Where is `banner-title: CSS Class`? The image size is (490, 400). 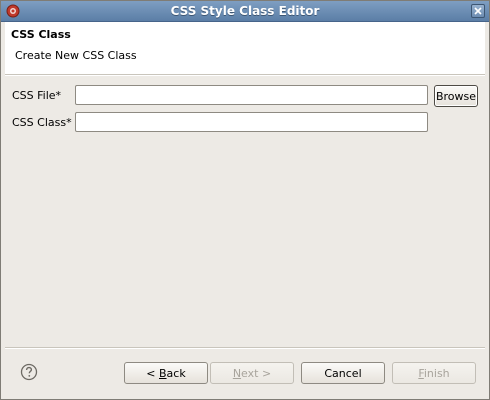
banner-title: CSS Class is located at coordinates (41, 34).